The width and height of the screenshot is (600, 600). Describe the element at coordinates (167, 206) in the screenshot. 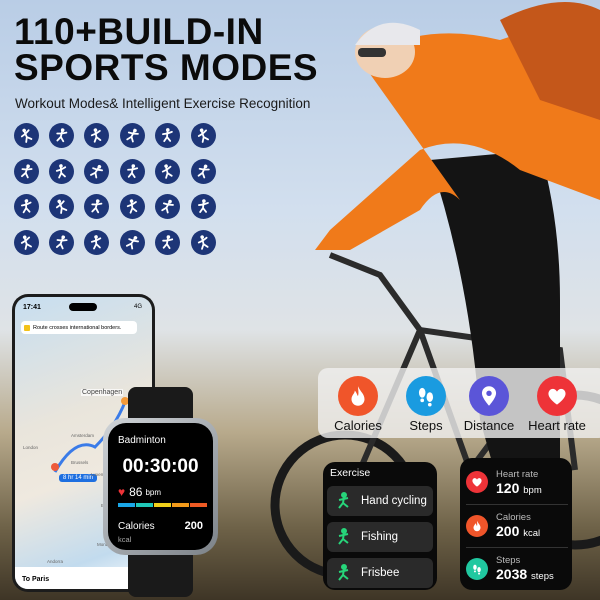

I see `bmx-icon` at that location.